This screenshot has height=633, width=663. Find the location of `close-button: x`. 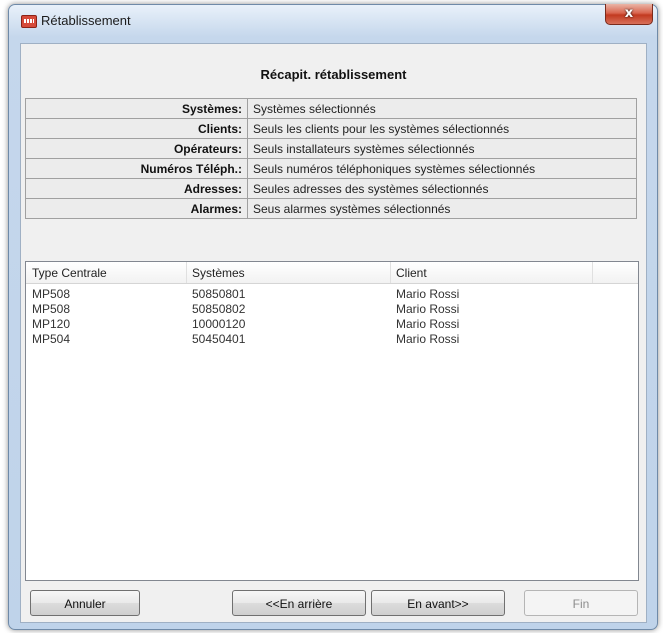

close-button: x is located at coordinates (629, 14).